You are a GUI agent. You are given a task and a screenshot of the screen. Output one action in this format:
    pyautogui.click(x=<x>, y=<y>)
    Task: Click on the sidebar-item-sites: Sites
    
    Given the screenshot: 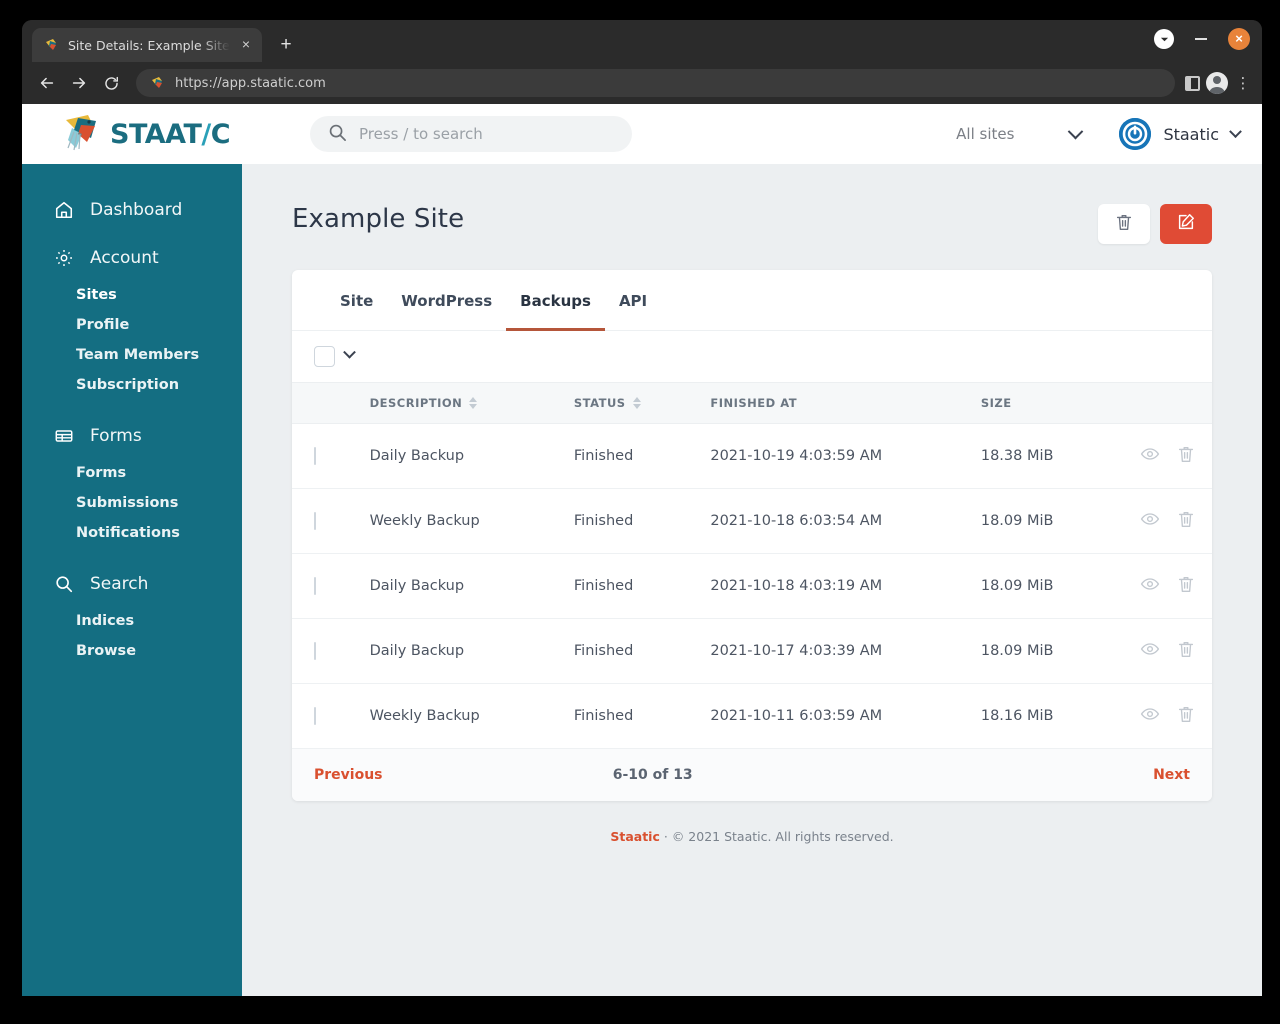 What is the action you would take?
    pyautogui.click(x=132, y=295)
    